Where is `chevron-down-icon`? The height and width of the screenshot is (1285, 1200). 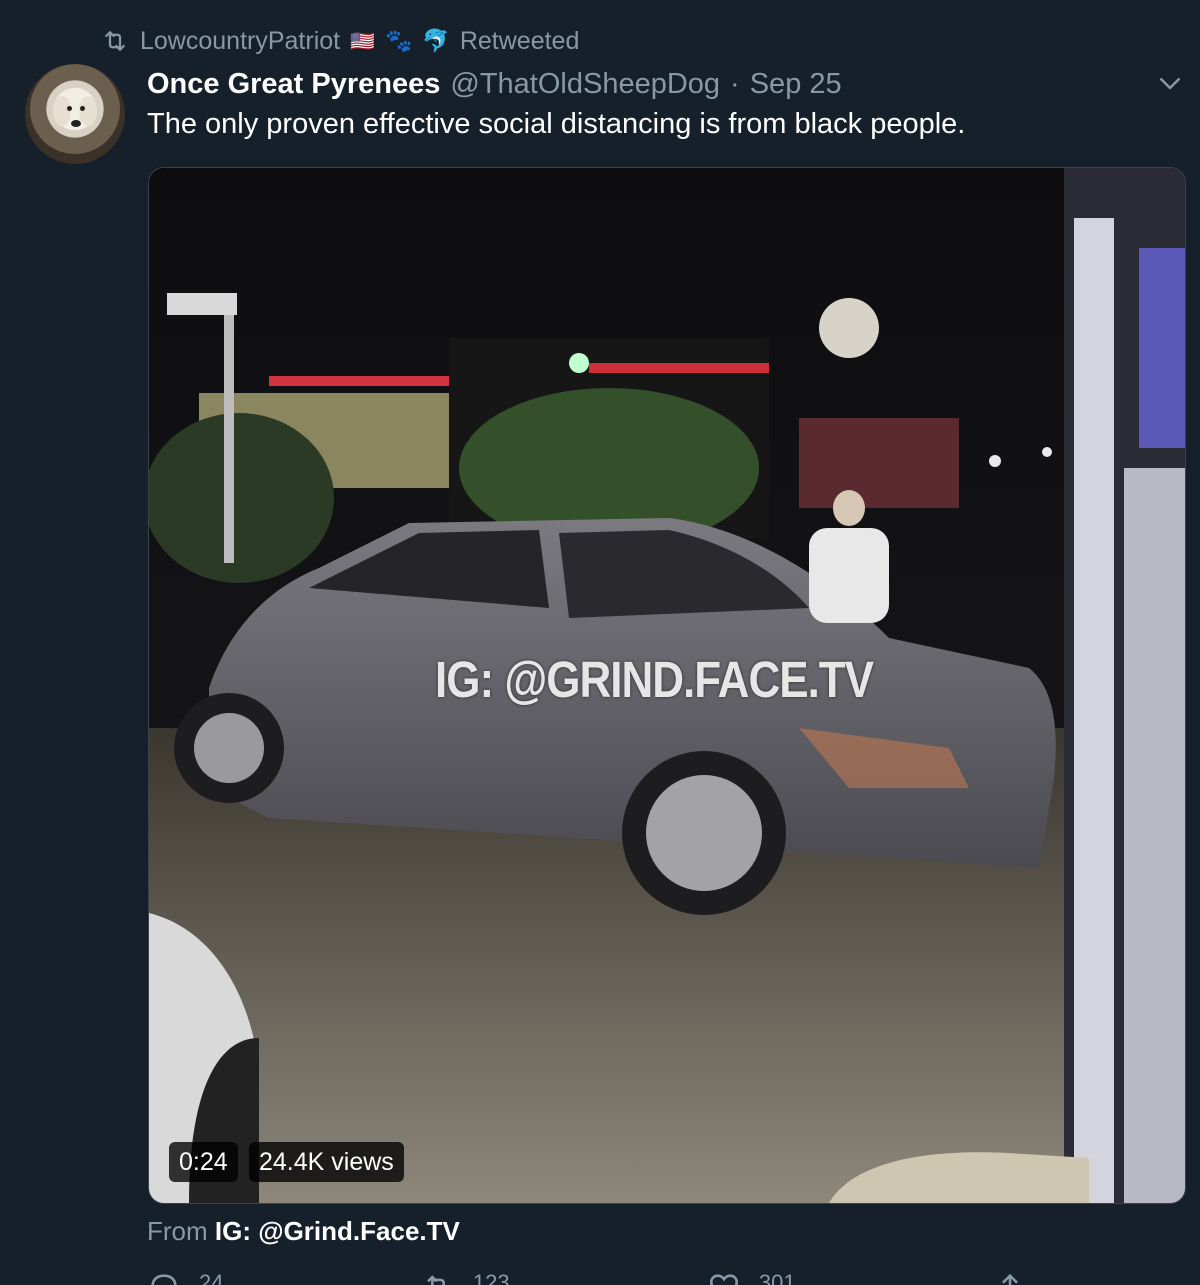 chevron-down-icon is located at coordinates (1170, 83).